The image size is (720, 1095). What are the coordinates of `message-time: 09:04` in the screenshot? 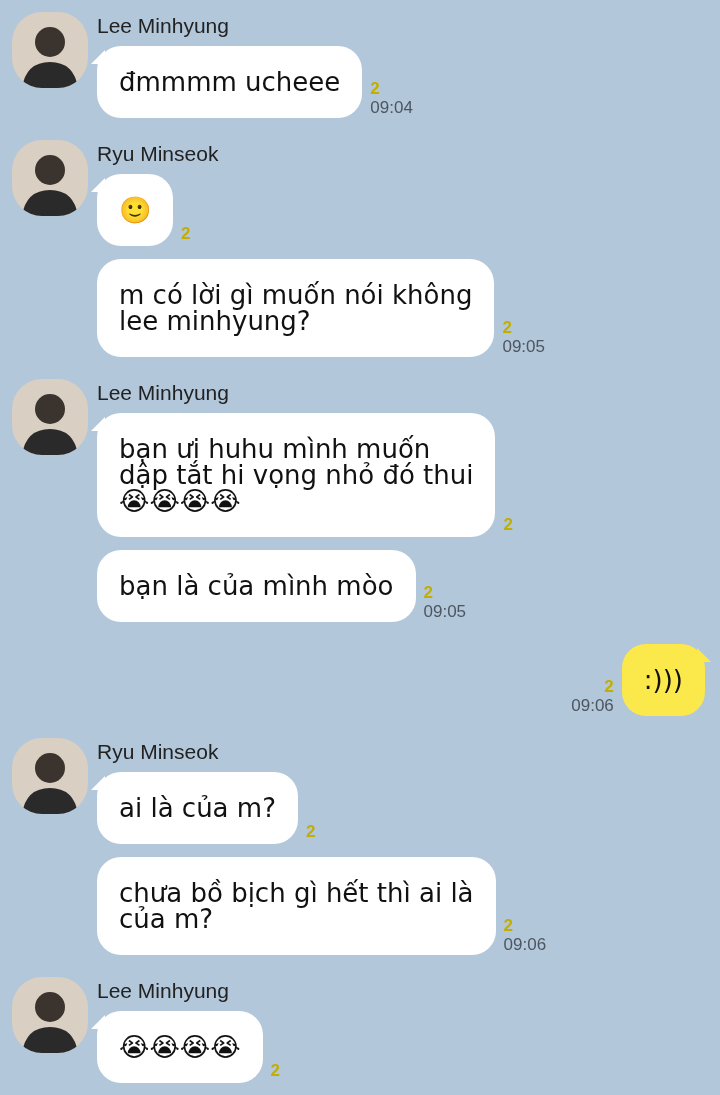 It's located at (391, 107).